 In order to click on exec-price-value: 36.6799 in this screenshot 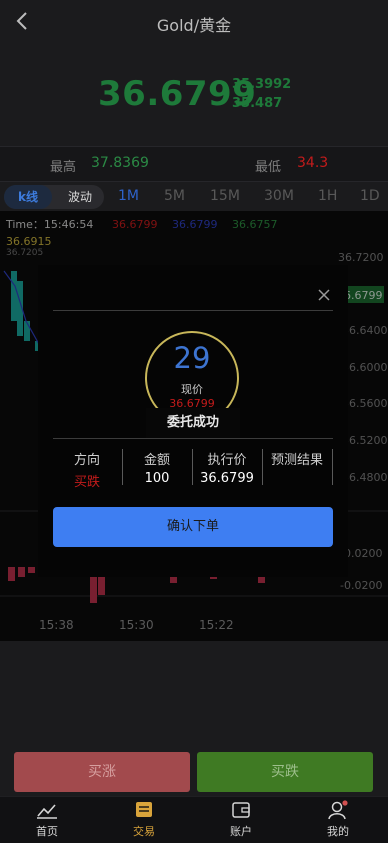, I will do `click(227, 478)`.